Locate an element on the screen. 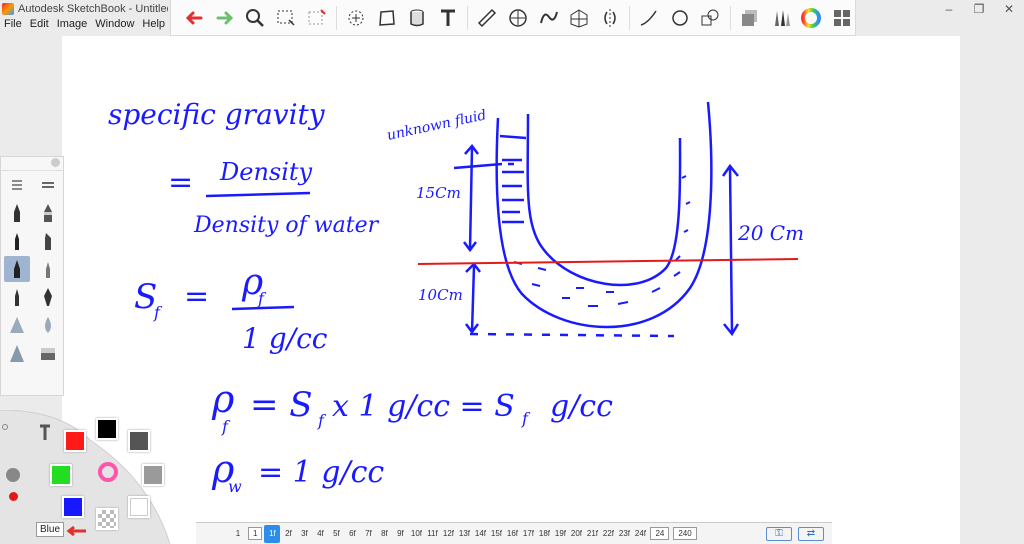  paint-brush-icon is located at coordinates (17, 297).